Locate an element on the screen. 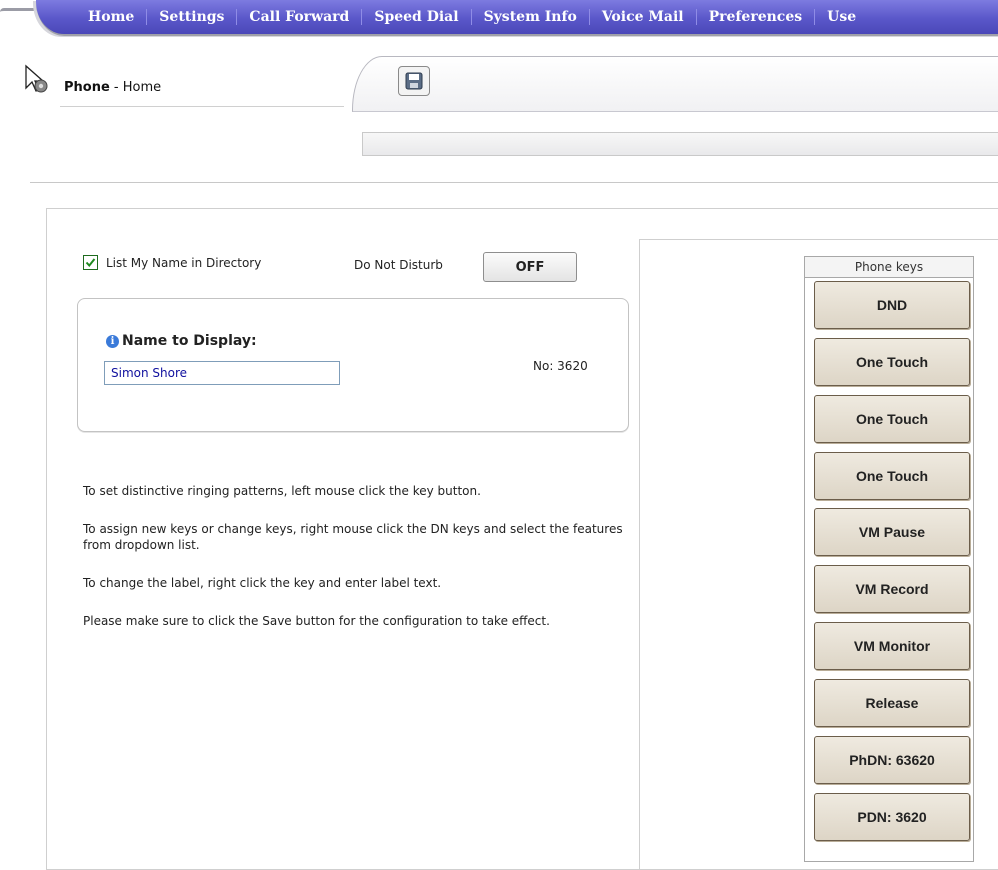 Image resolution: width=998 pixels, height=870 pixels. name-to-display-label: Name to Display: is located at coordinates (189, 341).